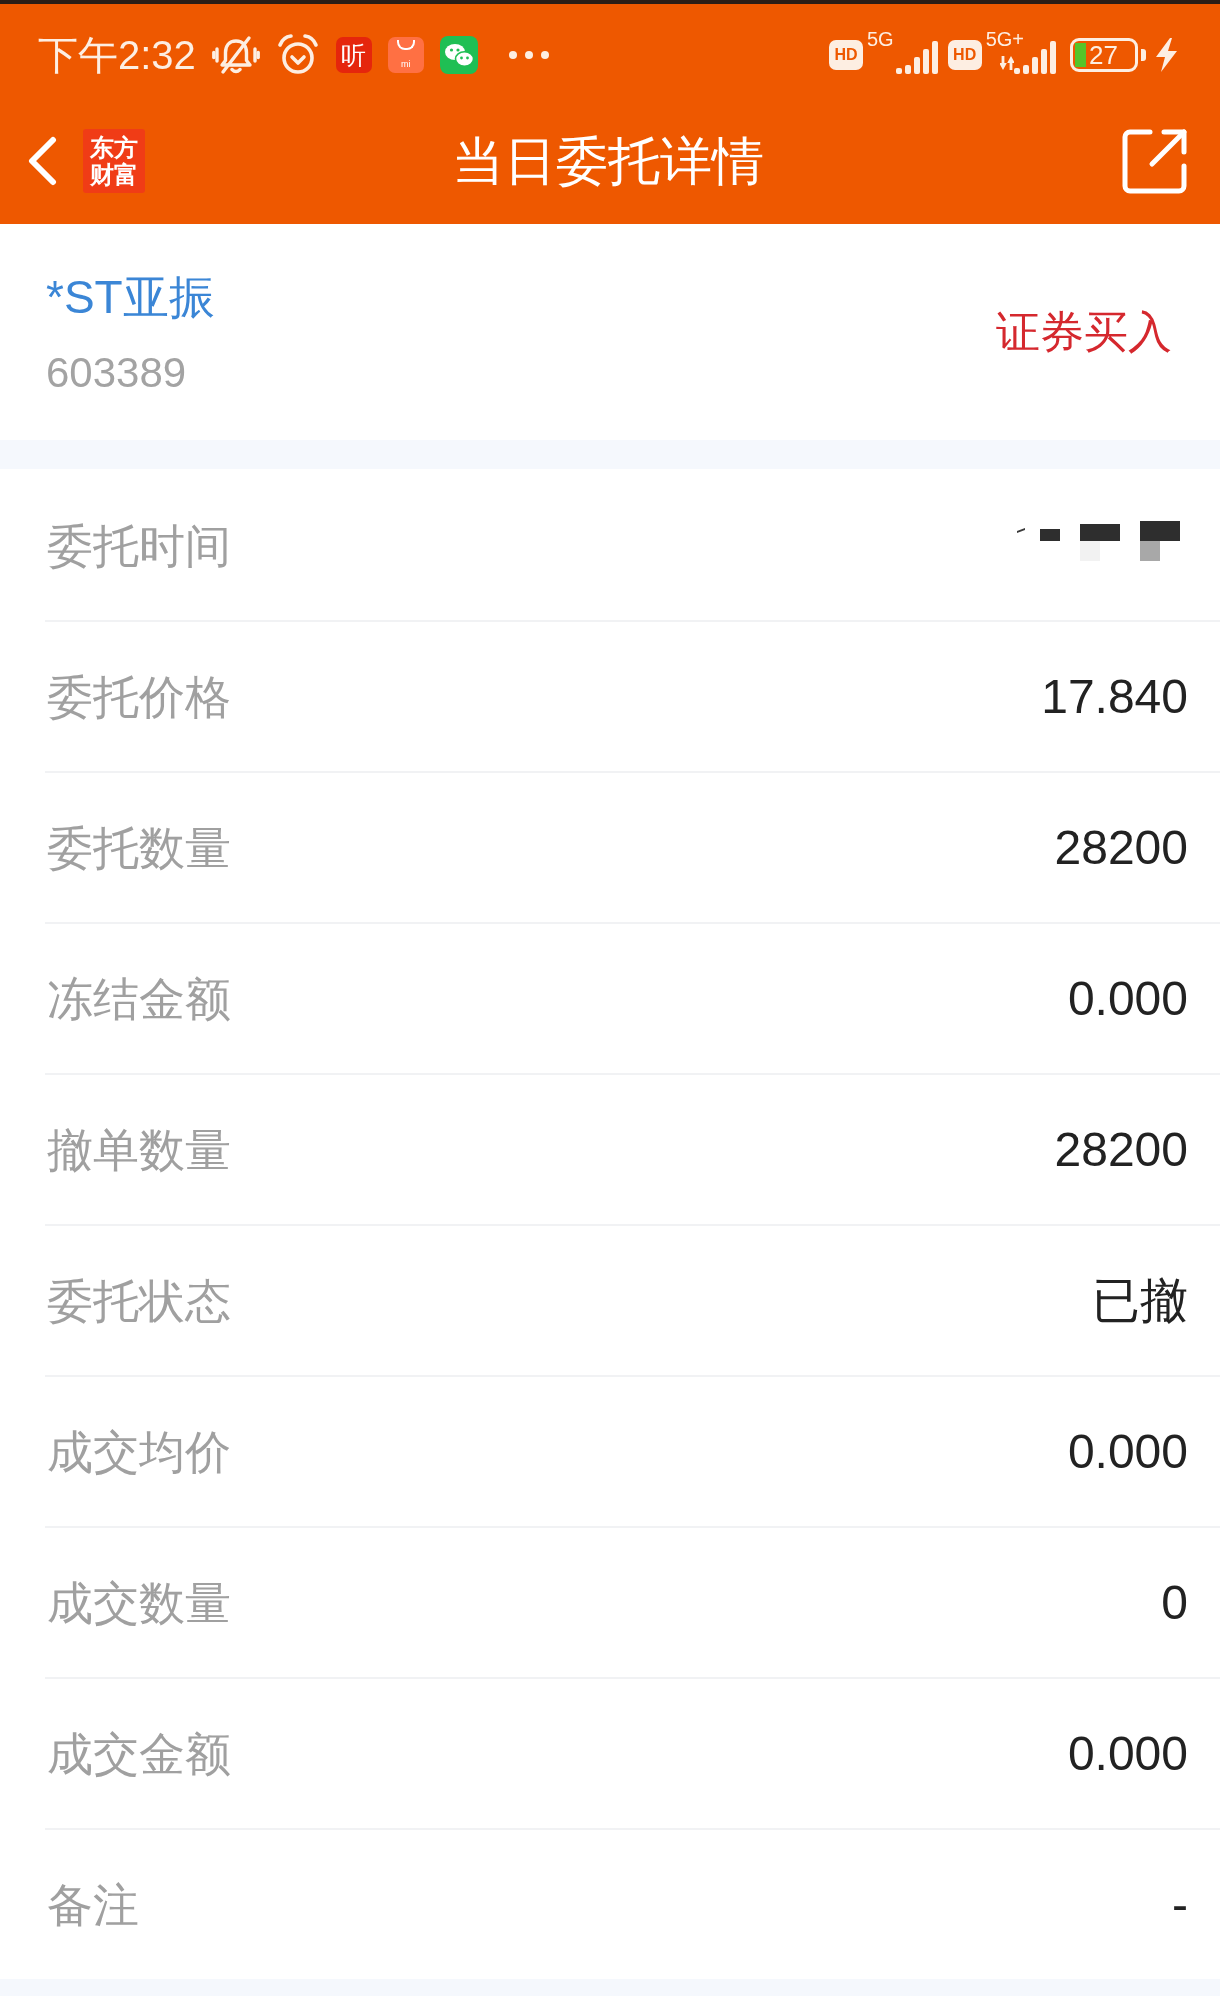 This screenshot has height=1996, width=1220. Describe the element at coordinates (1004, 39) in the screenshot. I see `network-type: 5G+` at that location.